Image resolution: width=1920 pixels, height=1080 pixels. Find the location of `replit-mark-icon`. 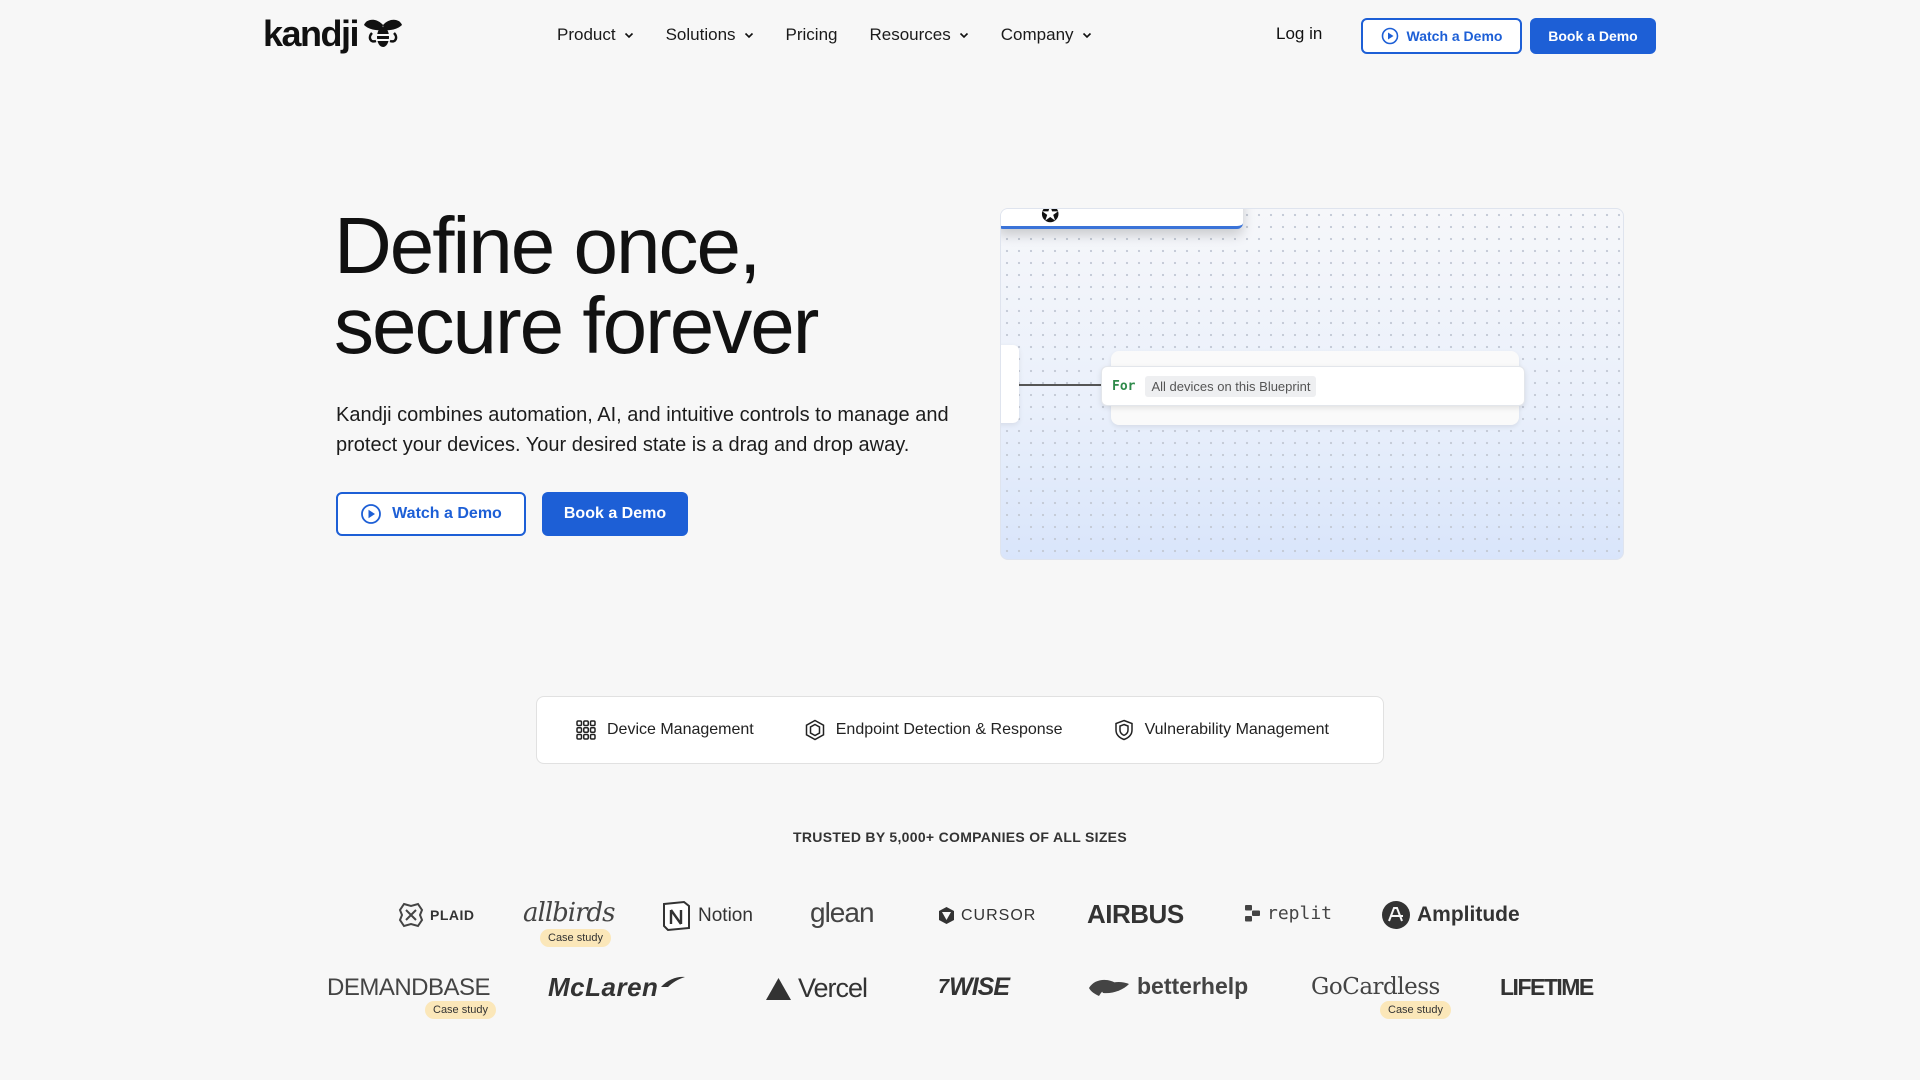

replit-mark-icon is located at coordinates (1252, 913).